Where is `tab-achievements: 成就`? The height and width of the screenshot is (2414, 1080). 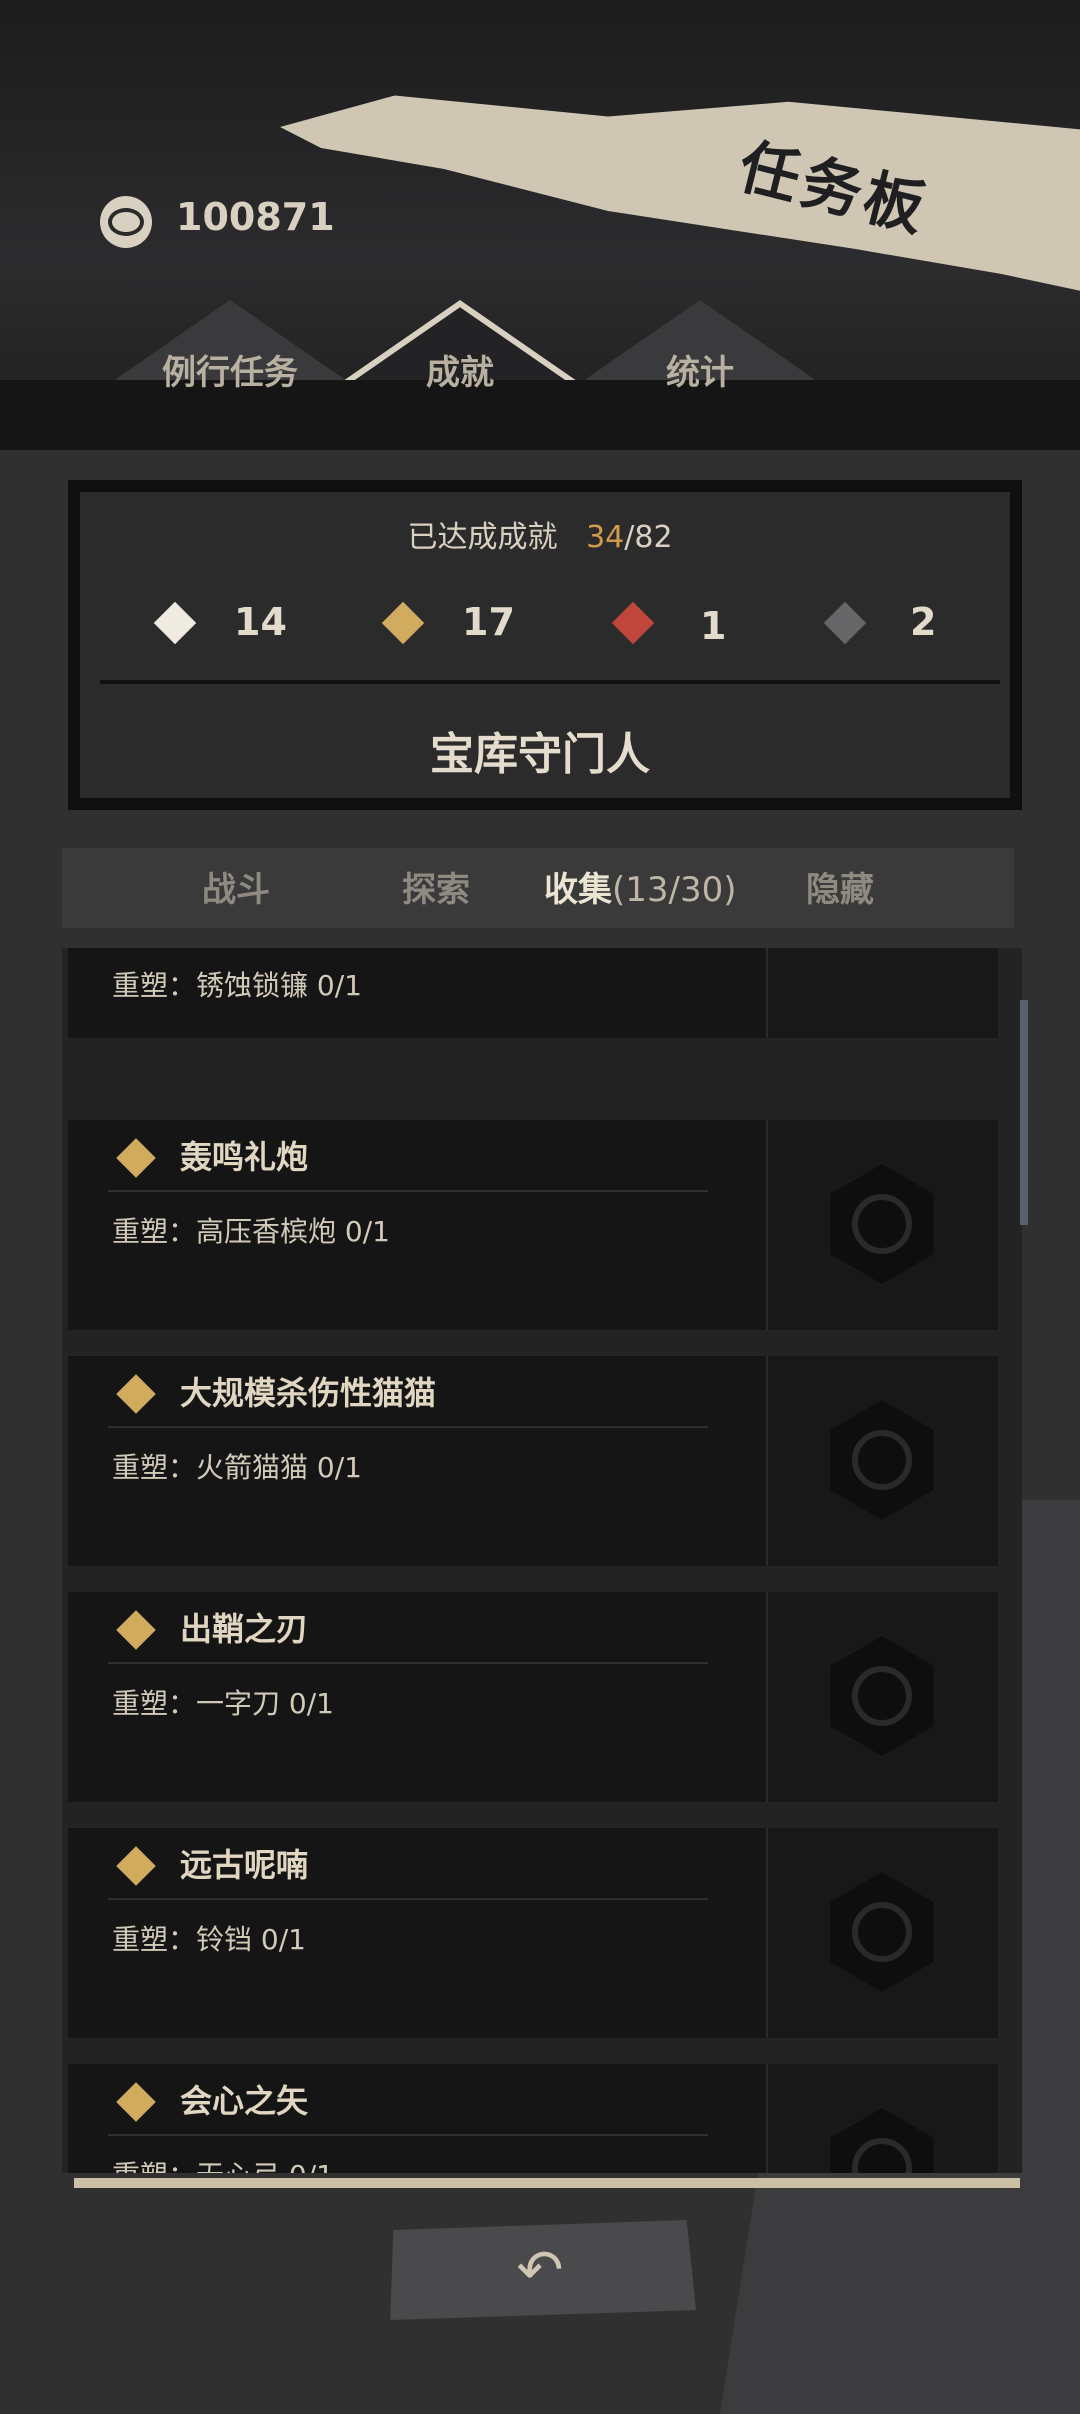
tab-achievements: 成就 is located at coordinates (460, 346).